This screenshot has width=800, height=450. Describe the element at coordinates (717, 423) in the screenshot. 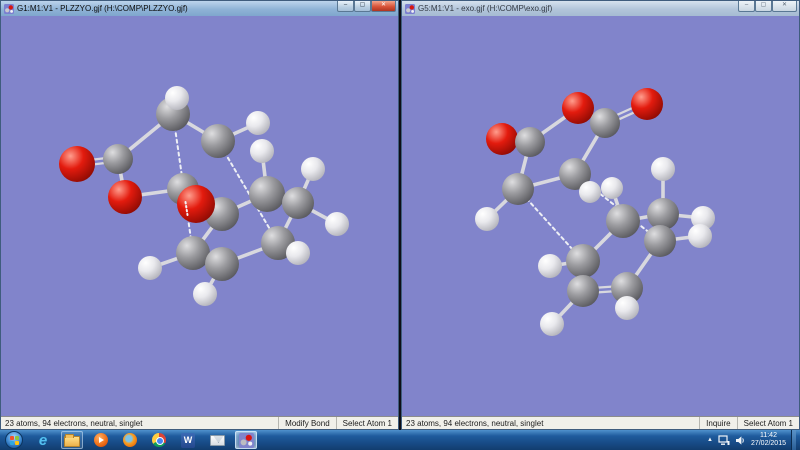

I see `mode-indicator: Inquire` at that location.